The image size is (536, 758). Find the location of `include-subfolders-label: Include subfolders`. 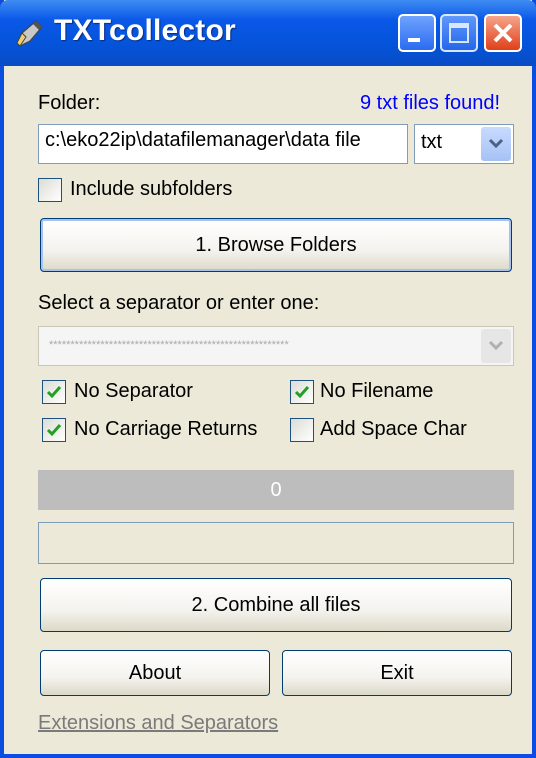

include-subfolders-label: Include subfolders is located at coordinates (151, 189).